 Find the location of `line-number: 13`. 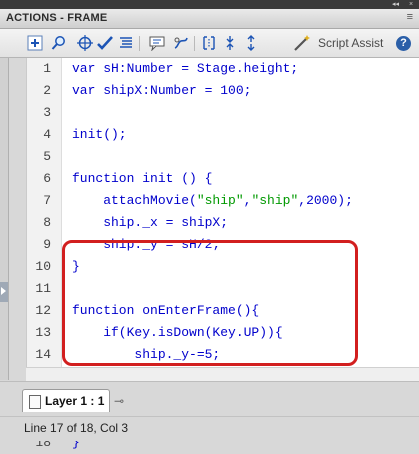

line-number: 13 is located at coordinates (43, 332).